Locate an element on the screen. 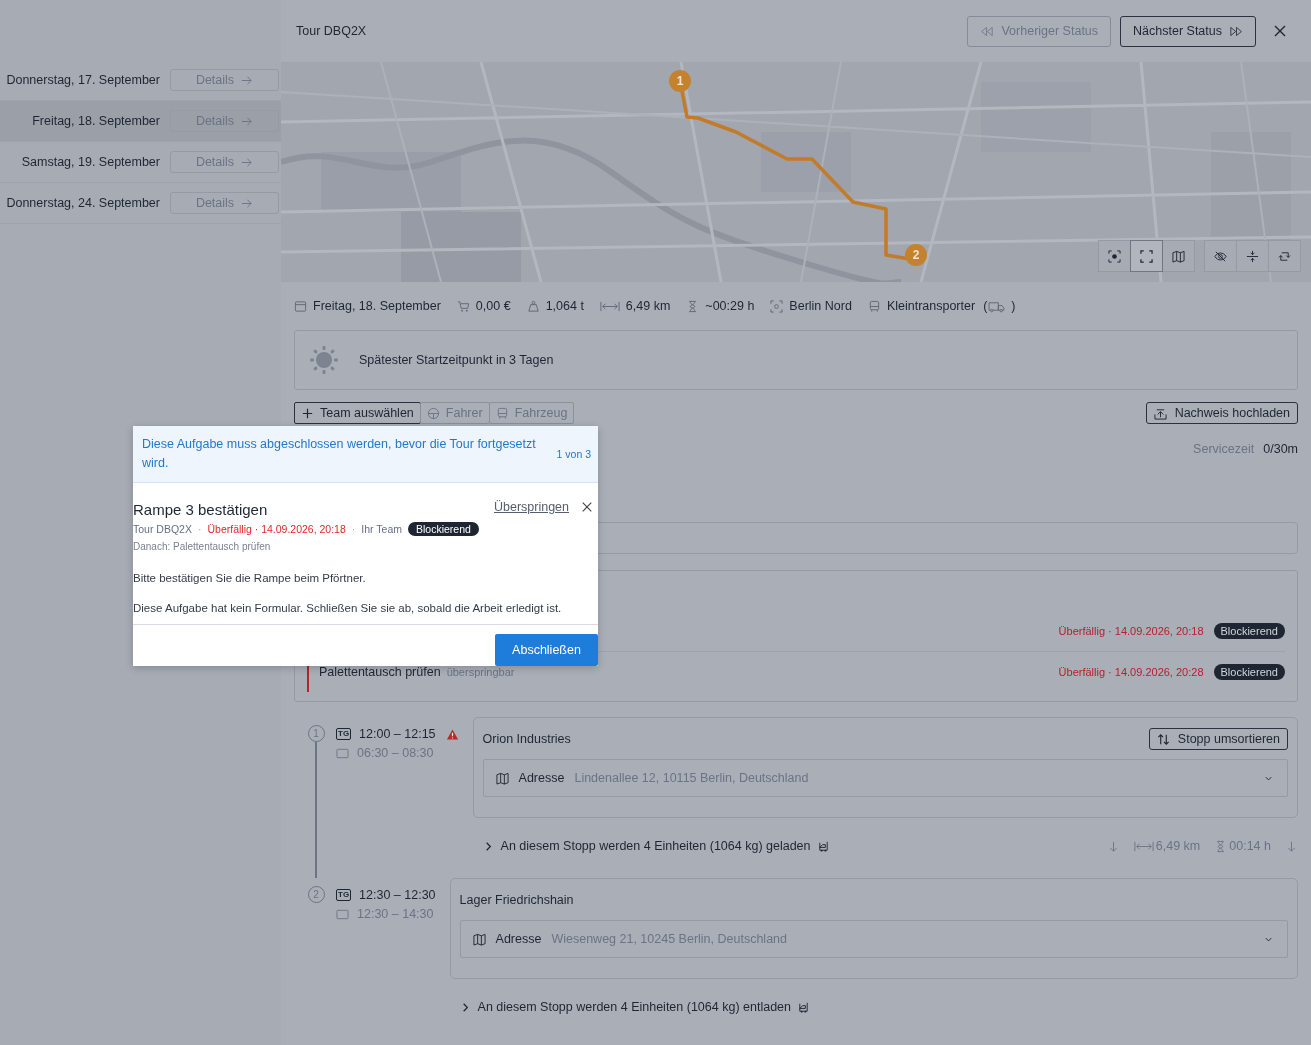  time-window: 12:30 – 14:30 is located at coordinates (395, 914).